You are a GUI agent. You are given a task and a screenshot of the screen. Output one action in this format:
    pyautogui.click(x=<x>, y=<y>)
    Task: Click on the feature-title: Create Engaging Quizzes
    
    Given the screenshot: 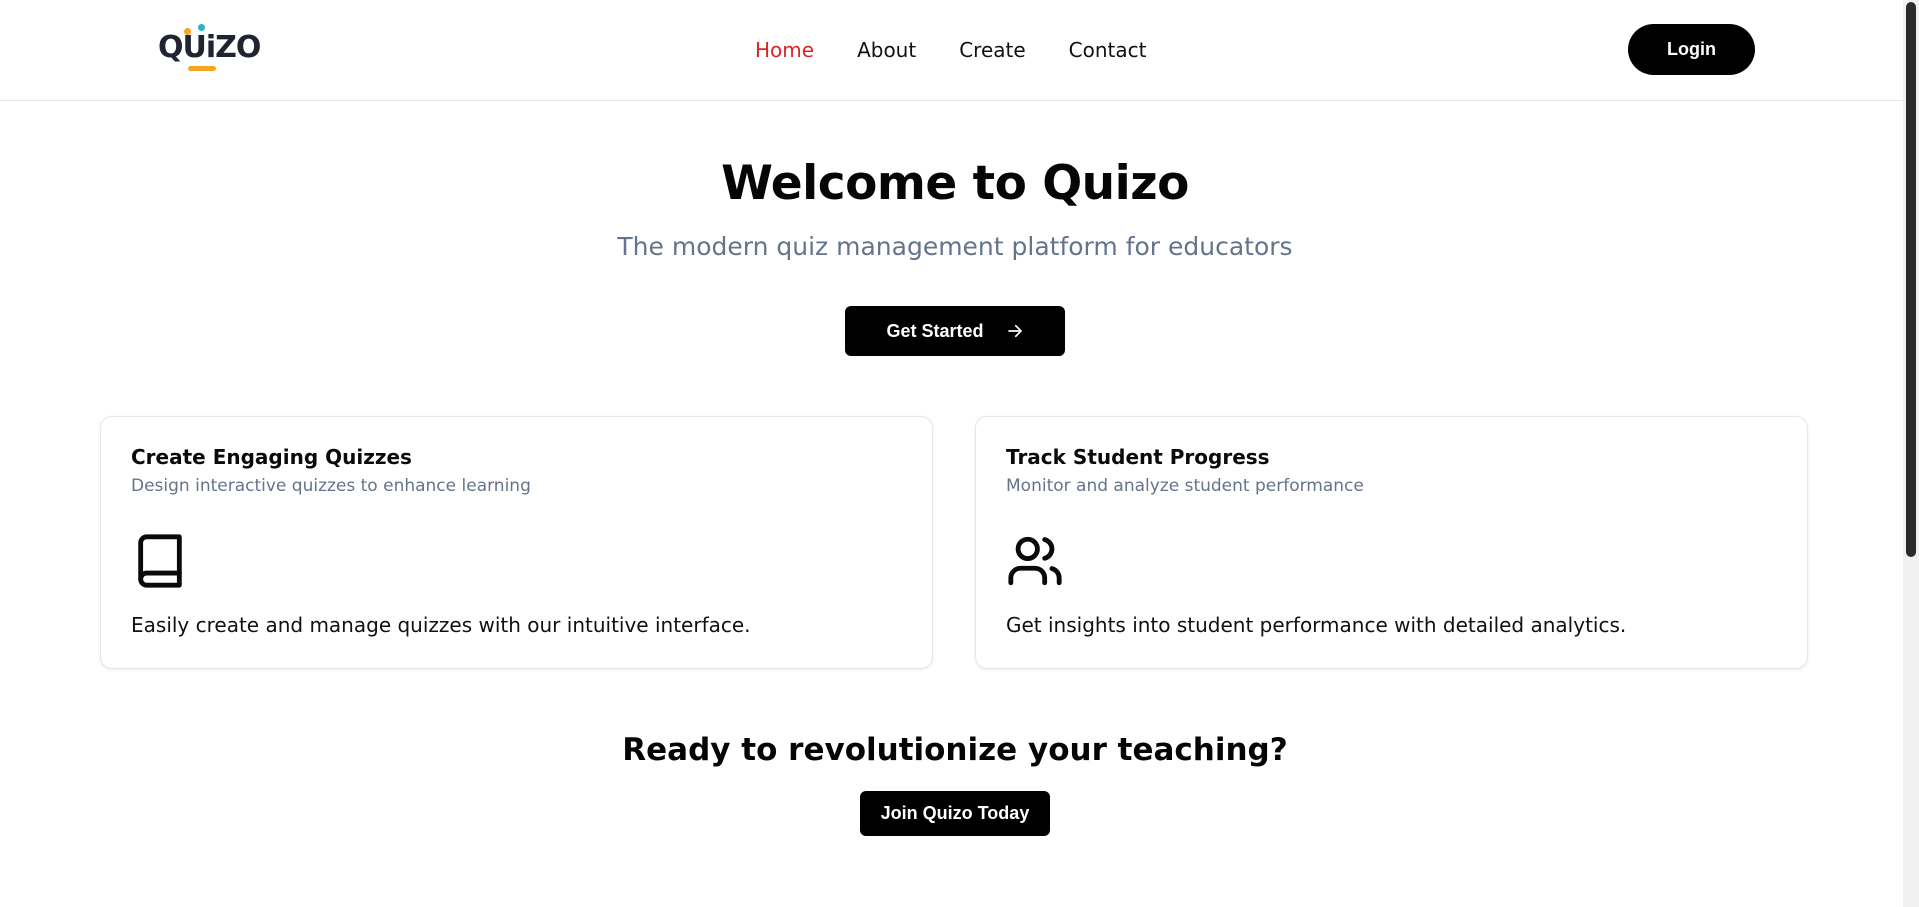 What is the action you would take?
    pyautogui.click(x=271, y=457)
    